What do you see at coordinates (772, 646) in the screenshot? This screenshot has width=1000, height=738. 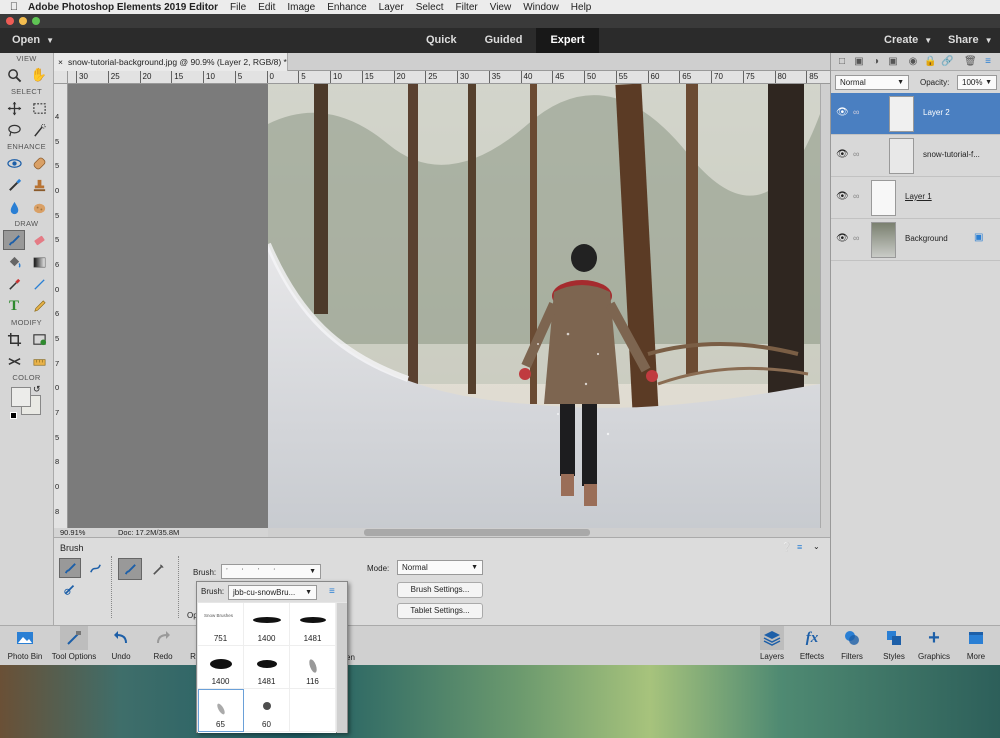 I see `layers-button: Layers` at bounding box center [772, 646].